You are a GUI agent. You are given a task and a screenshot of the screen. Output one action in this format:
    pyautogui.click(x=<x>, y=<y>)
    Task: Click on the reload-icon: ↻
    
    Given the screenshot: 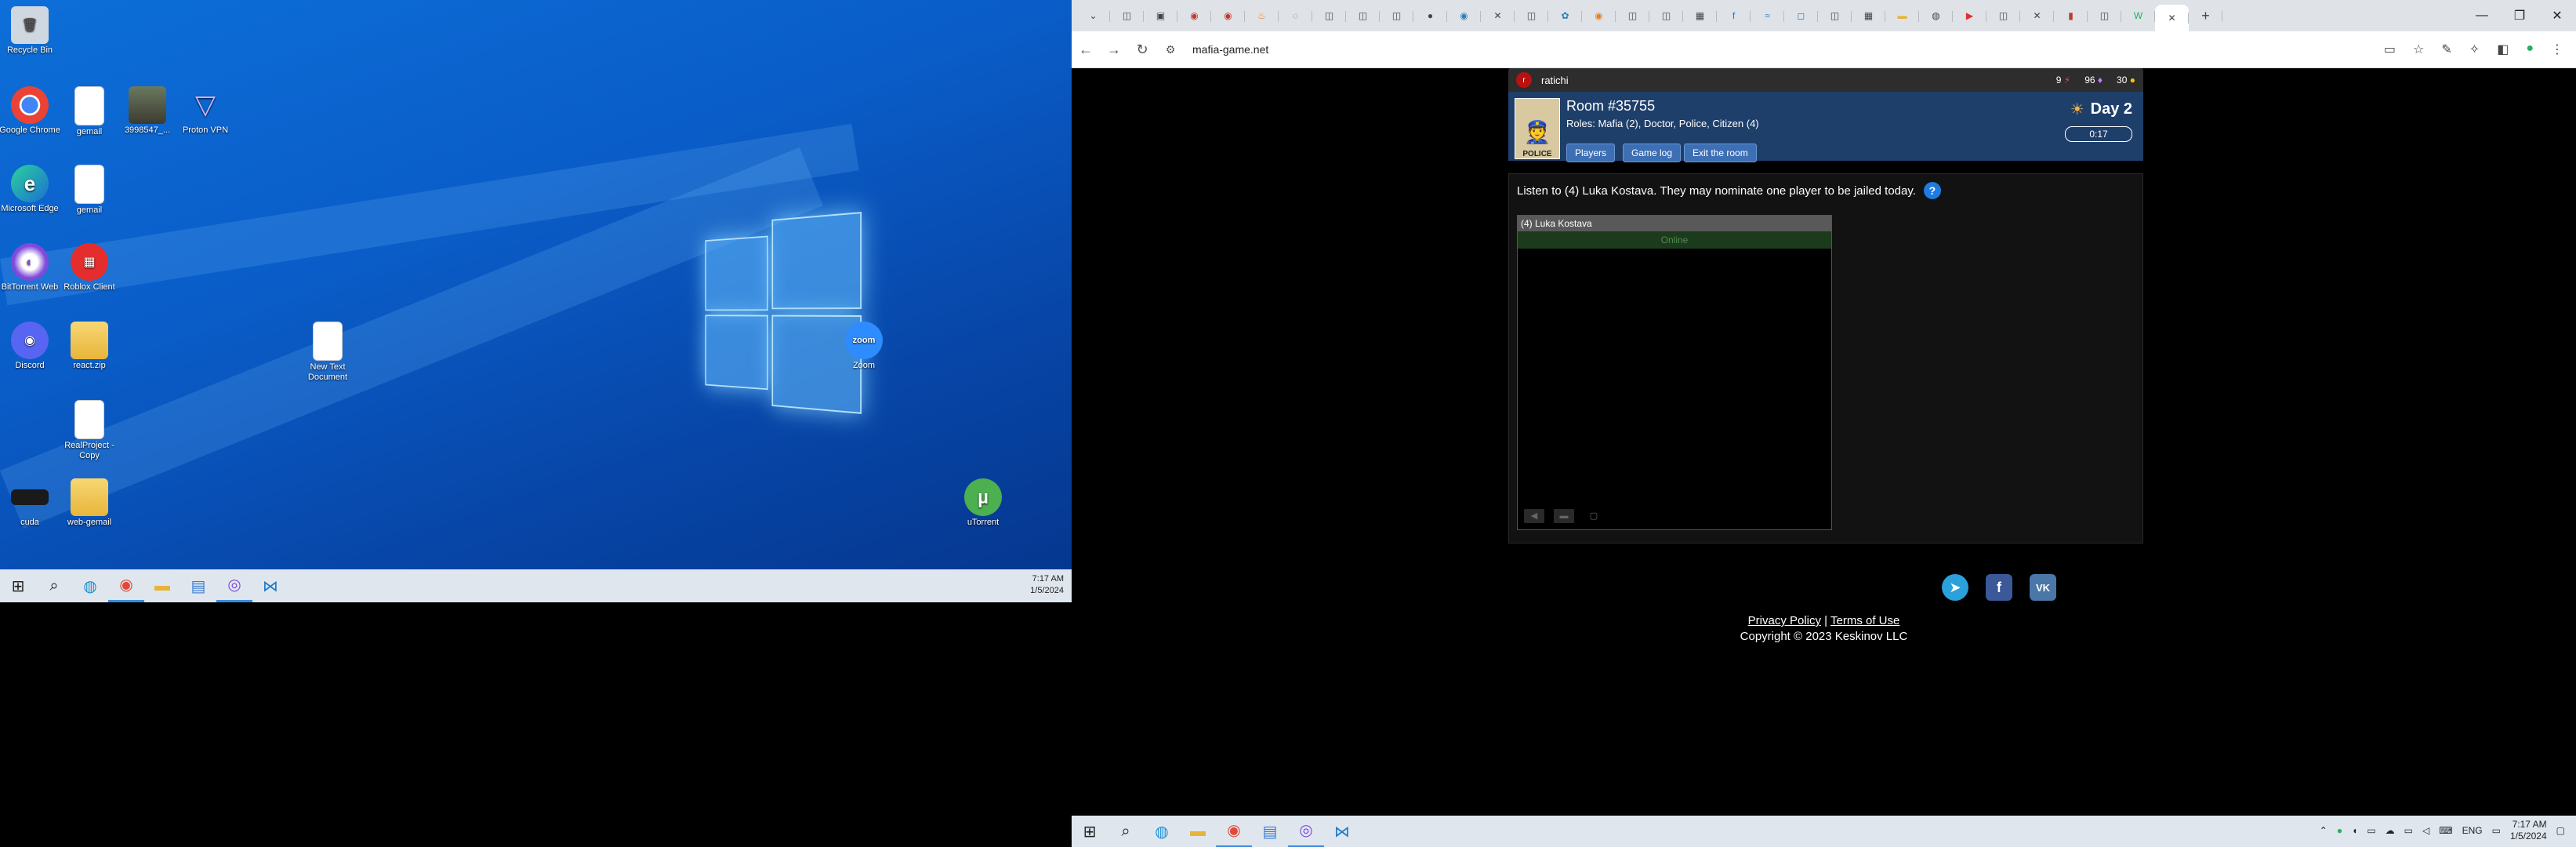 What is the action you would take?
    pyautogui.click(x=1142, y=50)
    